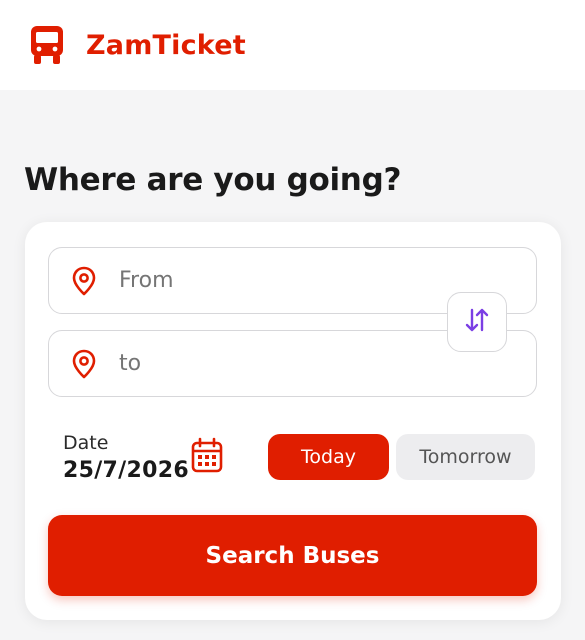 This screenshot has width=585, height=640. I want to click on date-value: 25/7/2026, so click(126, 470).